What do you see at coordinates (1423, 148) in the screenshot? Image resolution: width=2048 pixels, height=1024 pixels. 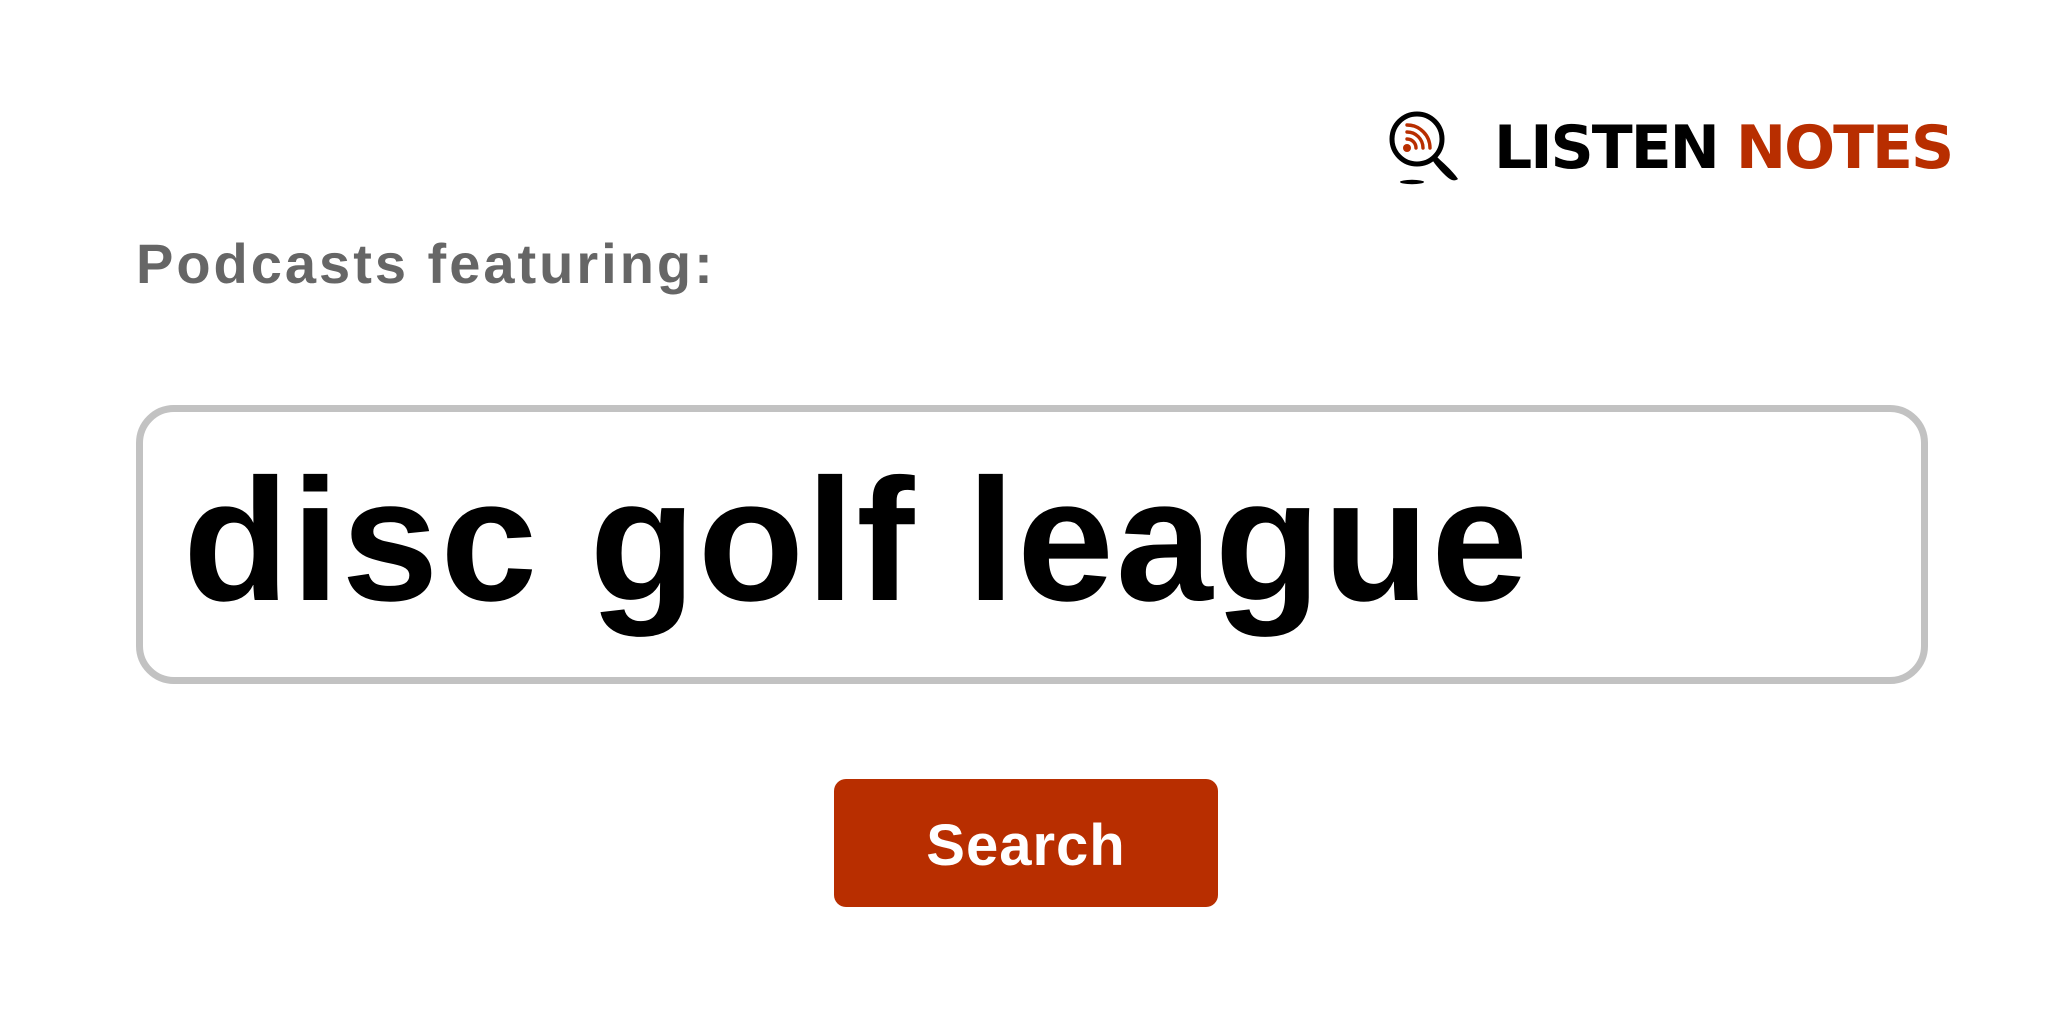 I see `podcast-search-icon` at bounding box center [1423, 148].